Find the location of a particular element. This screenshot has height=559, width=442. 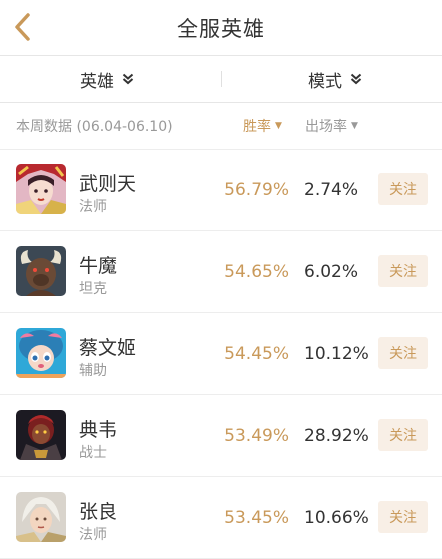

filter-bar: 英雄 模式 is located at coordinates (221, 79).